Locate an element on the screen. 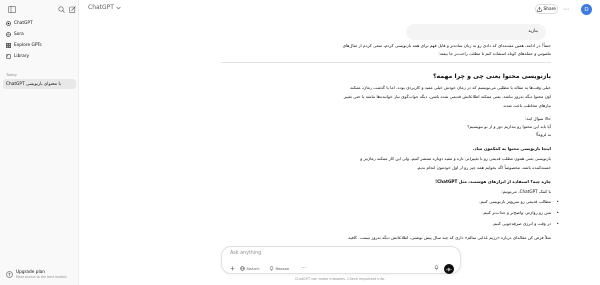  sidebar-item-label: ChatGPT is located at coordinates (23, 23).